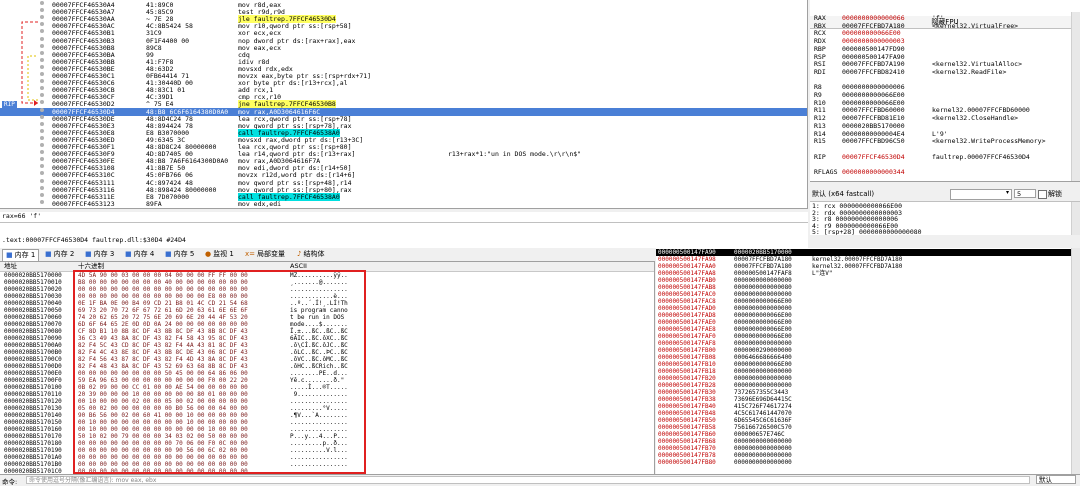 This screenshot has width=1080, height=486. I want to click on tab-3: ■ 内存 3, so click(99, 254).